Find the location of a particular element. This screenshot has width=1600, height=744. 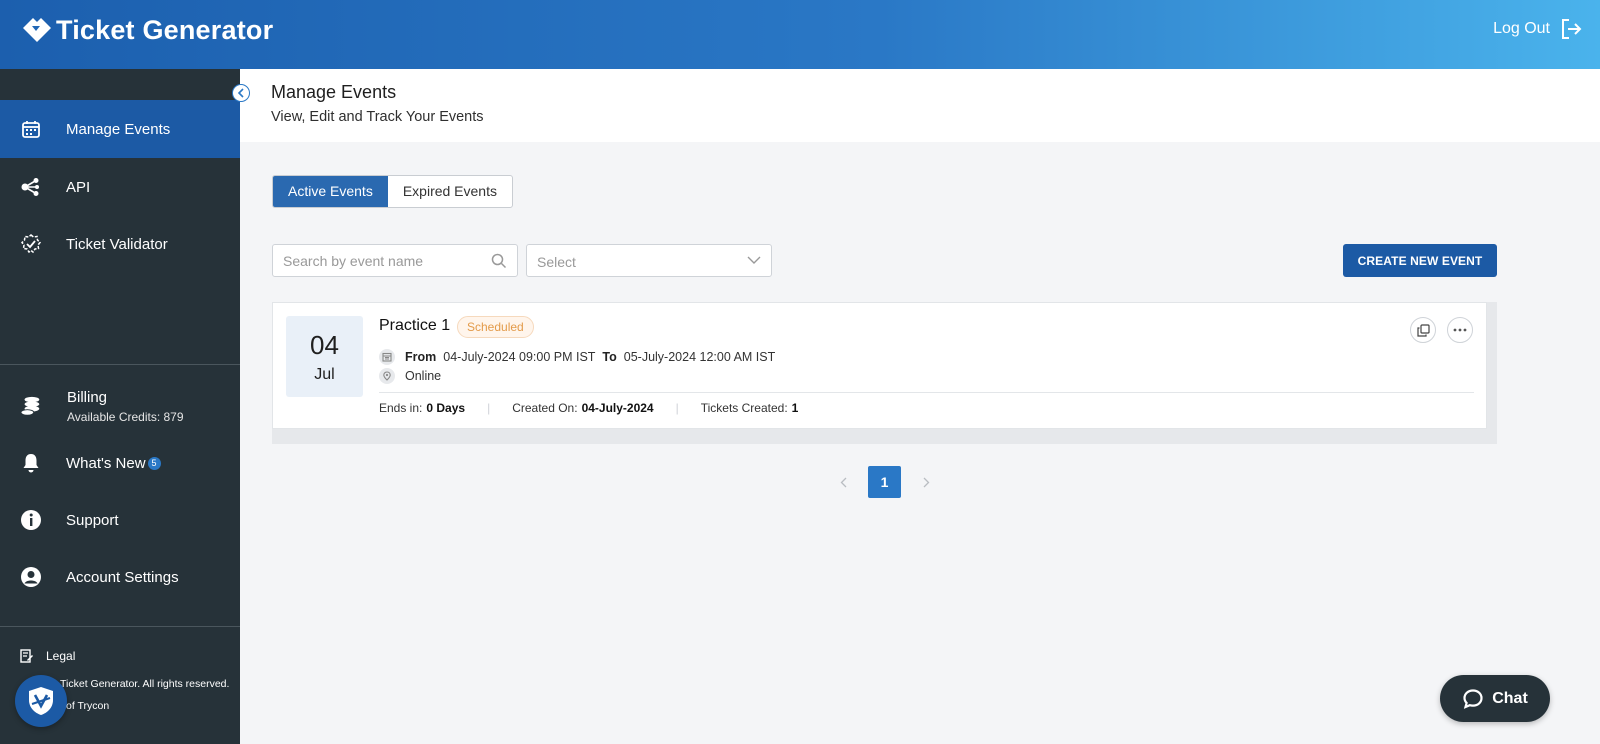

owner-text: of Trycon is located at coordinates (88, 706).